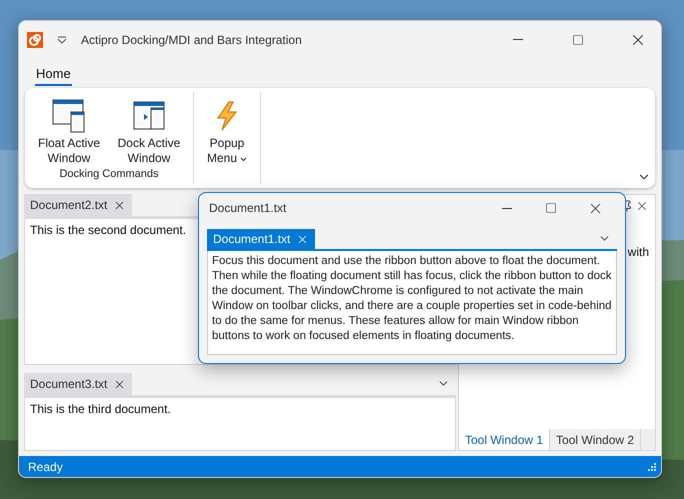 The image size is (684, 499). What do you see at coordinates (412, 298) in the screenshot?
I see `document-text: Focus this document and use the ribbon button above to float the document. Then while the floating document still has focus, click the ribbon button to dock the document. The WindowChrome is configured to not activate the main Window on toolbar clicks, and there are a couple properties set in code-behind to do the same for menus. These features allow for main Window ribbon buttons to work on focused elements in floating documents.` at bounding box center [412, 298].